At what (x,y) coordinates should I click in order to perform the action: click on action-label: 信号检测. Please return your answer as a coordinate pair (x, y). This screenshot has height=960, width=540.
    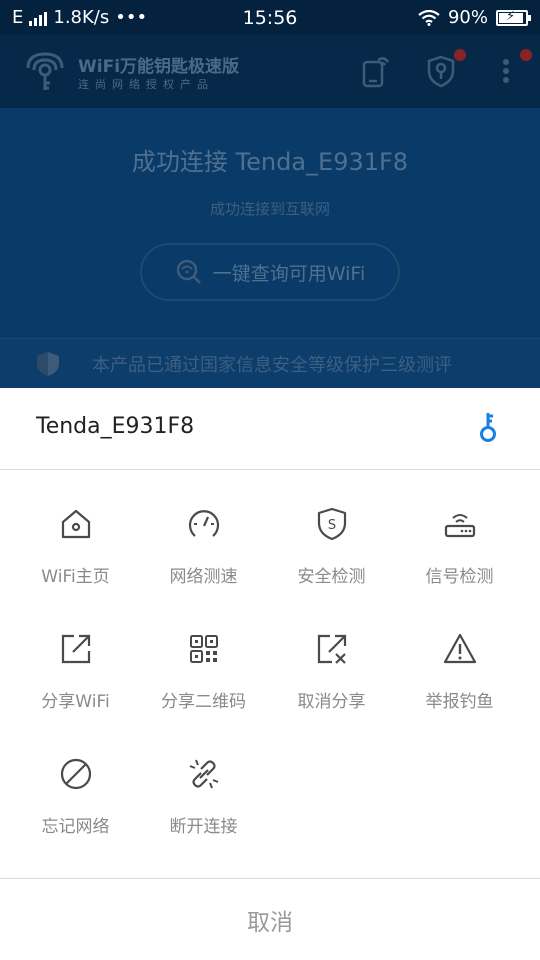
    Looking at the image, I should click on (459, 577).